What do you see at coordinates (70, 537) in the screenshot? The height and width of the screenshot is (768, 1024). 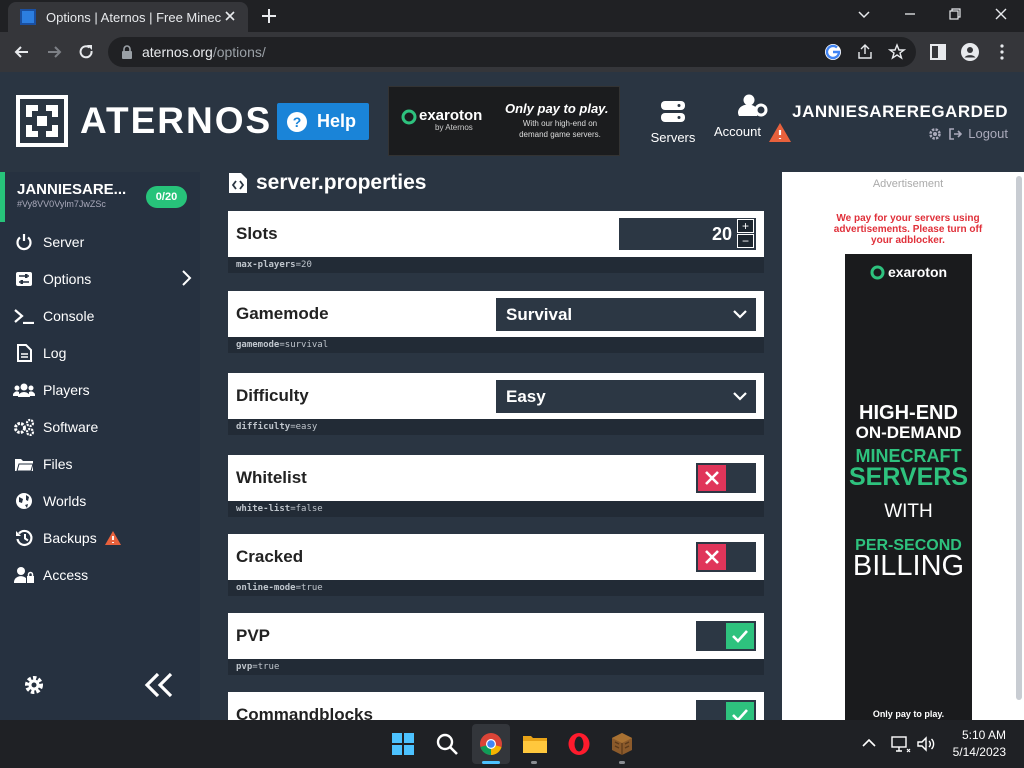 I see `sidebar-item-label: Backups` at bounding box center [70, 537].